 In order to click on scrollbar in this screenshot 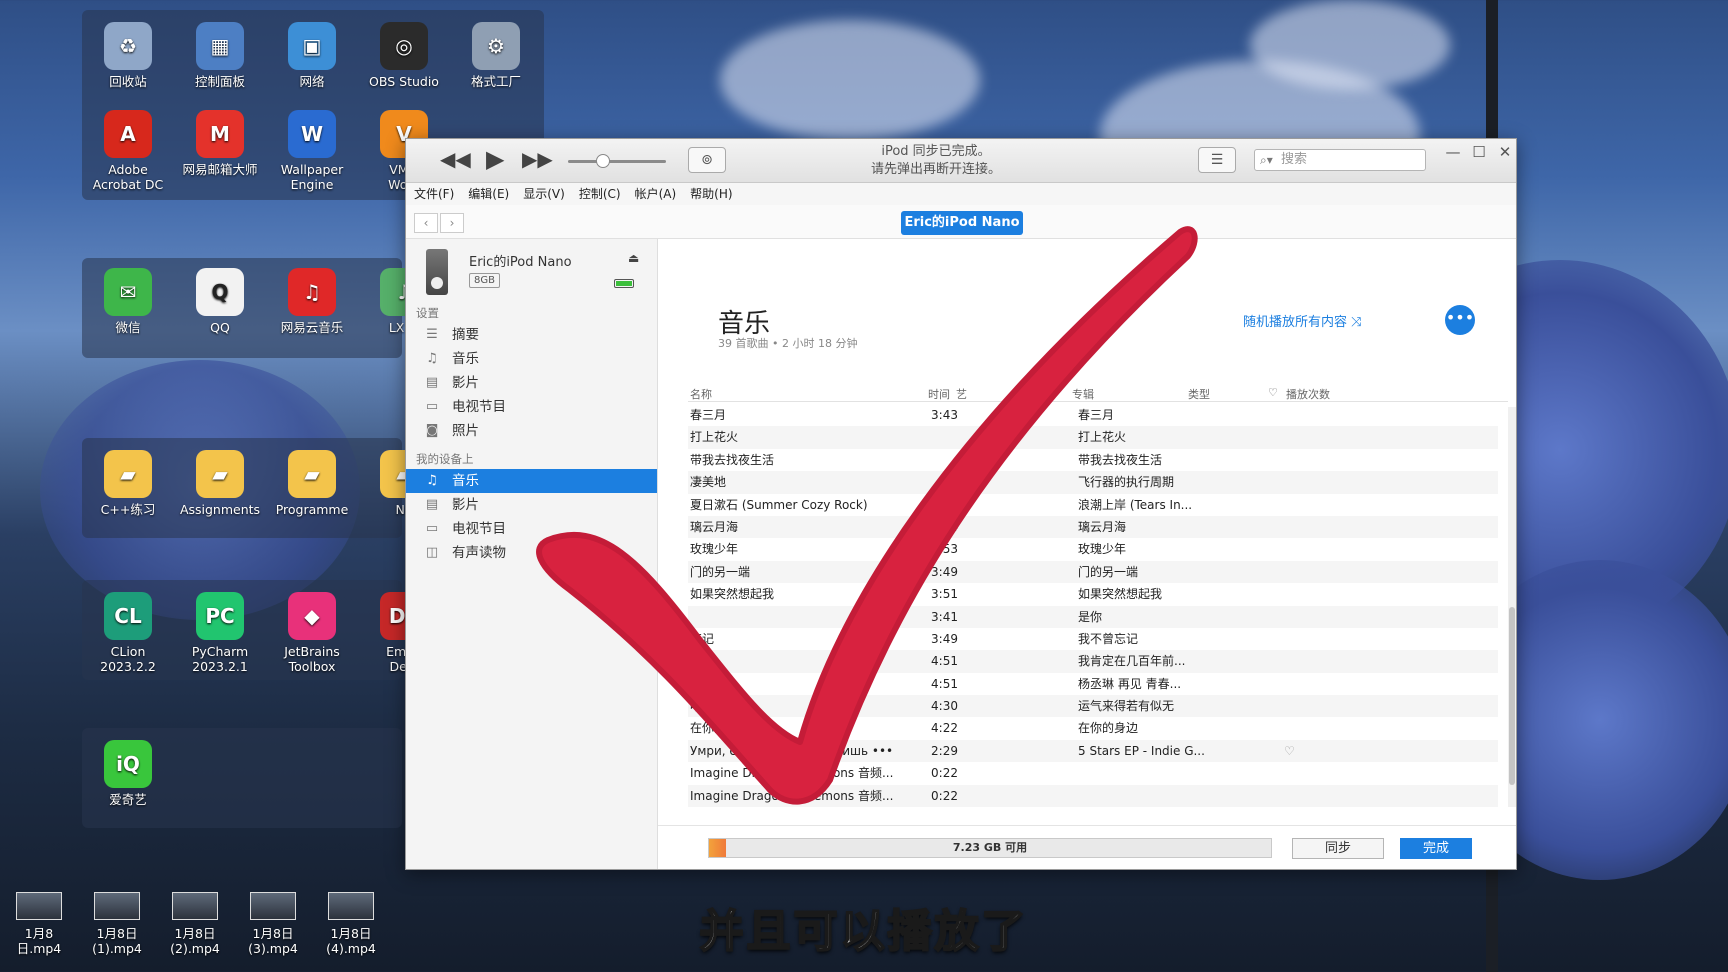, I will do `click(1512, 607)`.